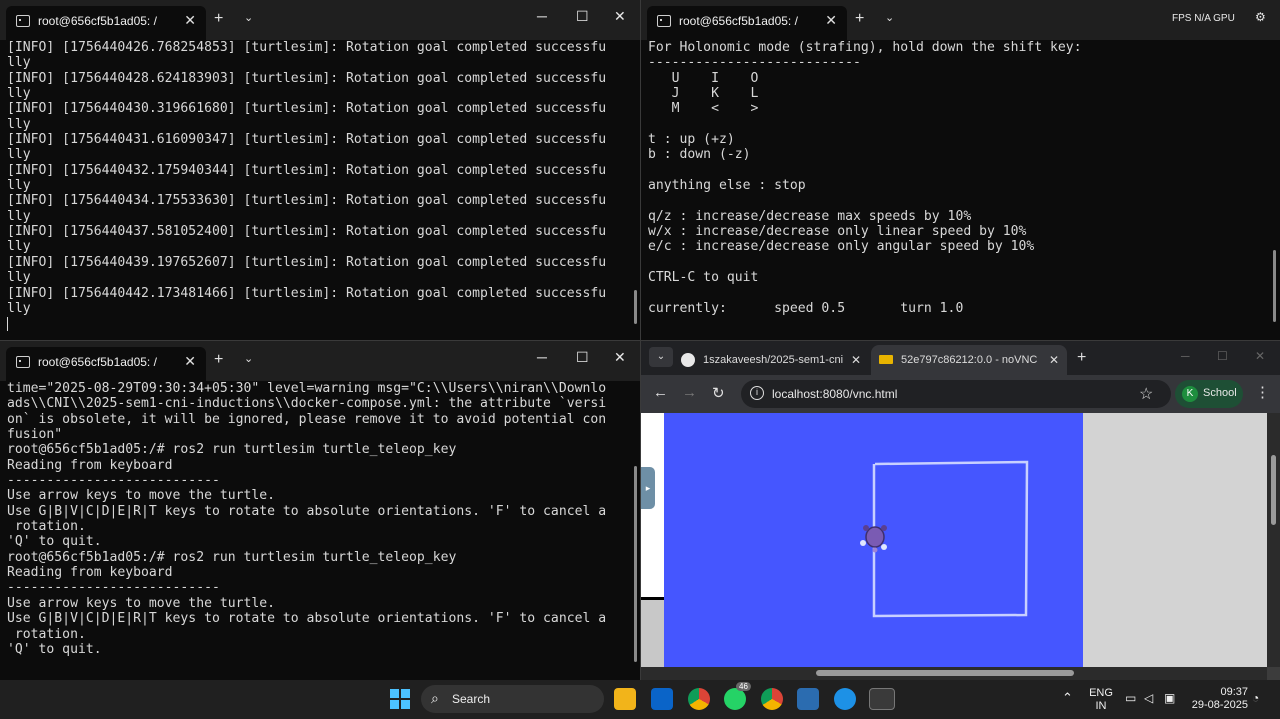  Describe the element at coordinates (1148, 698) in the screenshot. I see `volume-icon: ◁` at that location.